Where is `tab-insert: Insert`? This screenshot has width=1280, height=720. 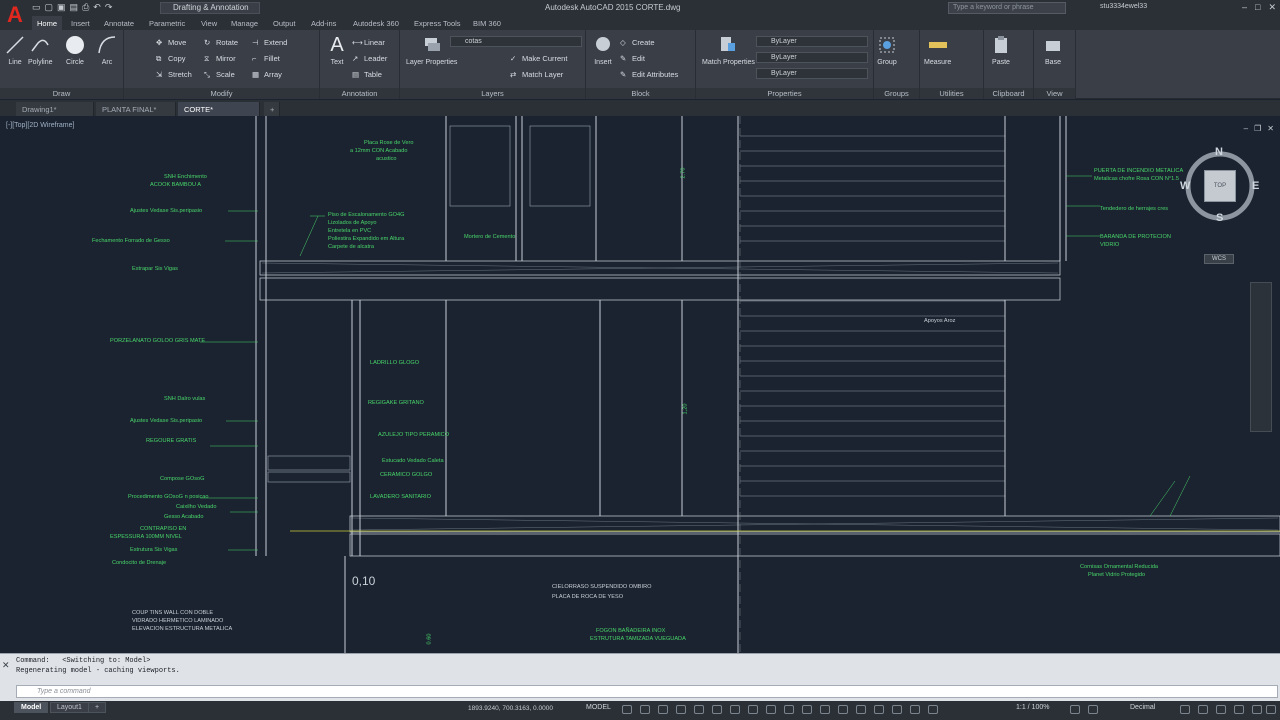
tab-insert: Insert is located at coordinates (80, 23).